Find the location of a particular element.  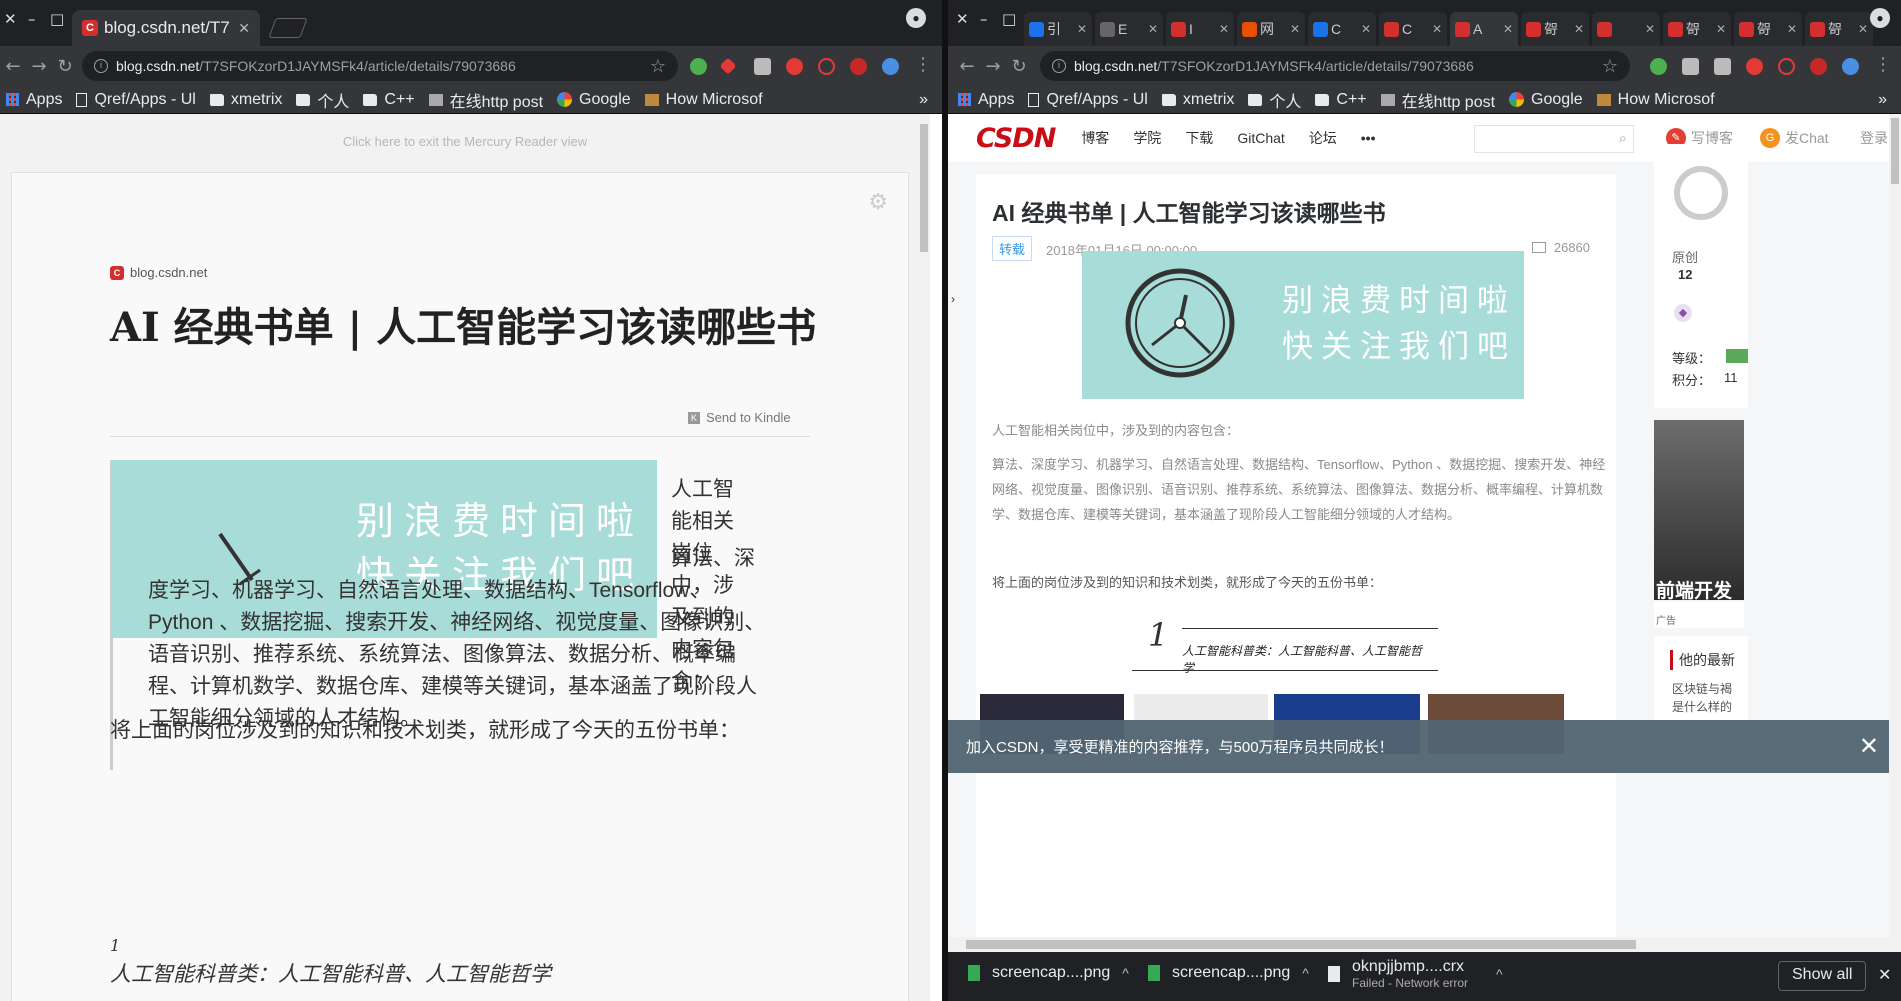

expand-arrow-icon: › is located at coordinates (953, 299).